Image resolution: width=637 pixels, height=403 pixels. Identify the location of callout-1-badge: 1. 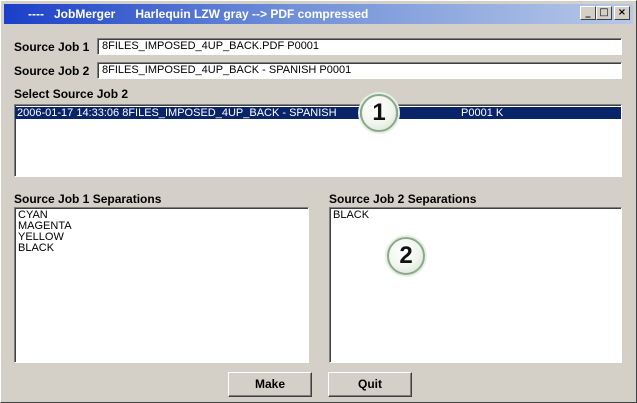
(379, 113).